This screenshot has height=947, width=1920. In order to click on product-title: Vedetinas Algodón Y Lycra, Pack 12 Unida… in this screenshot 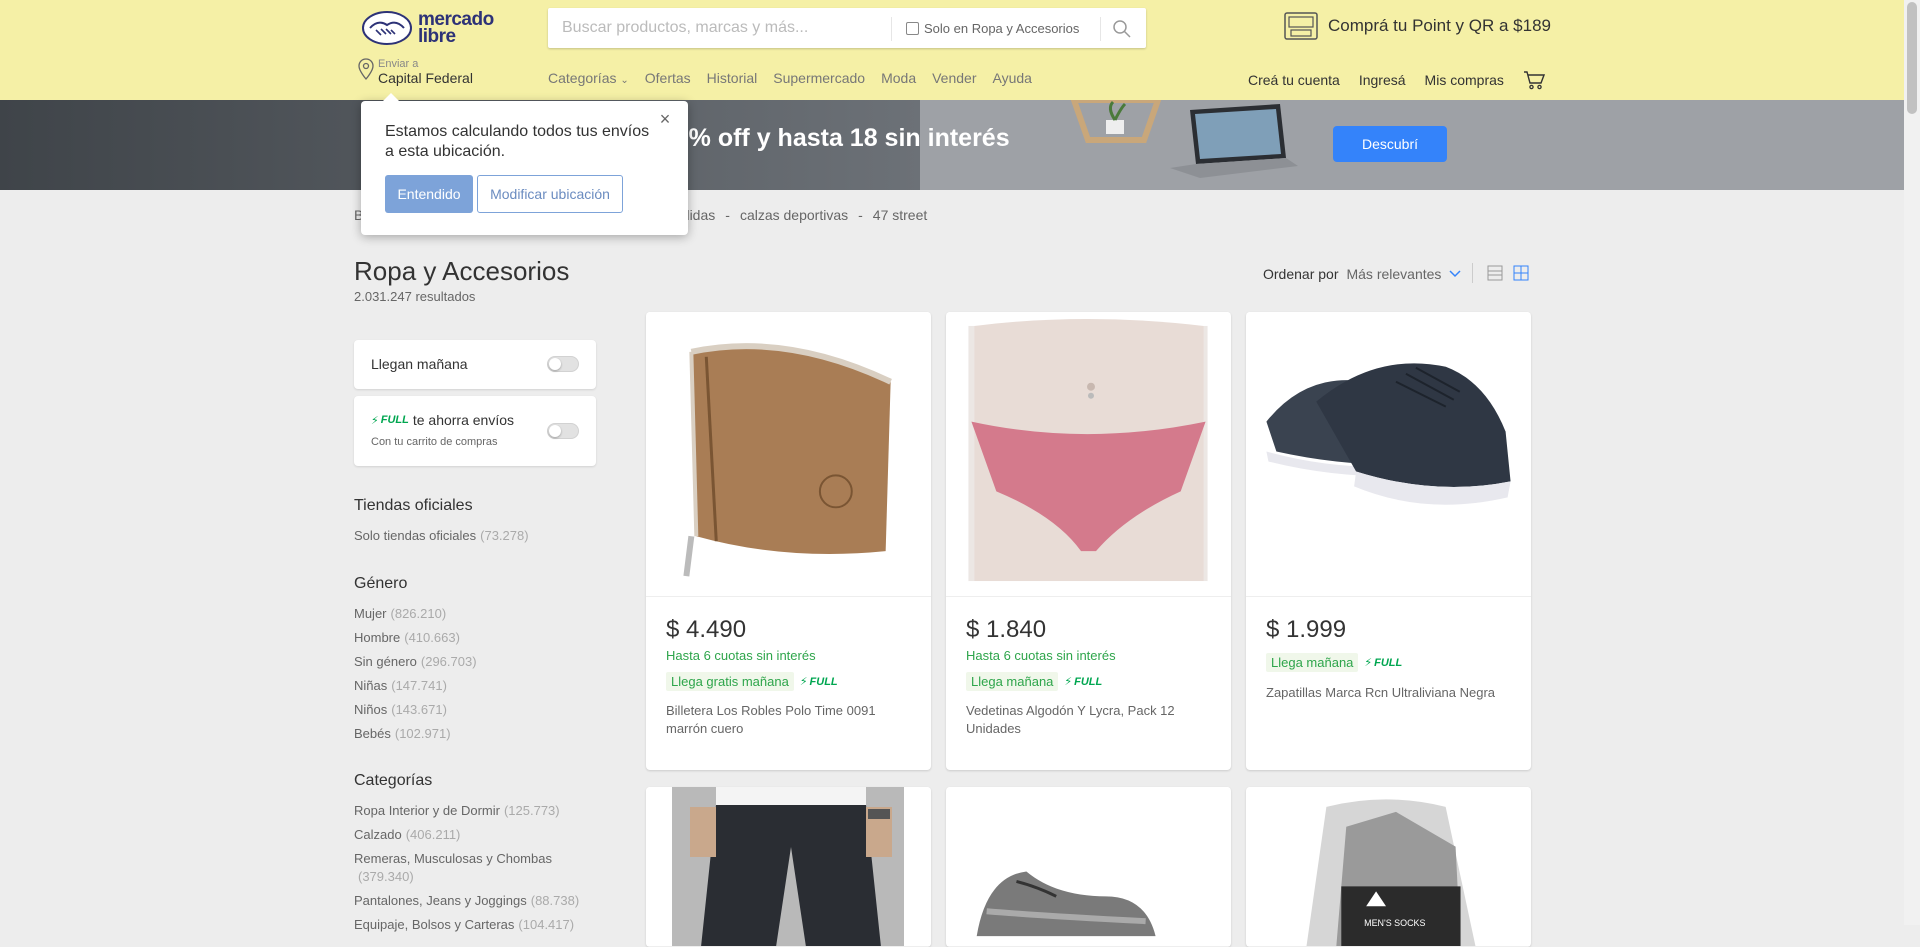, I will do `click(1086, 720)`.